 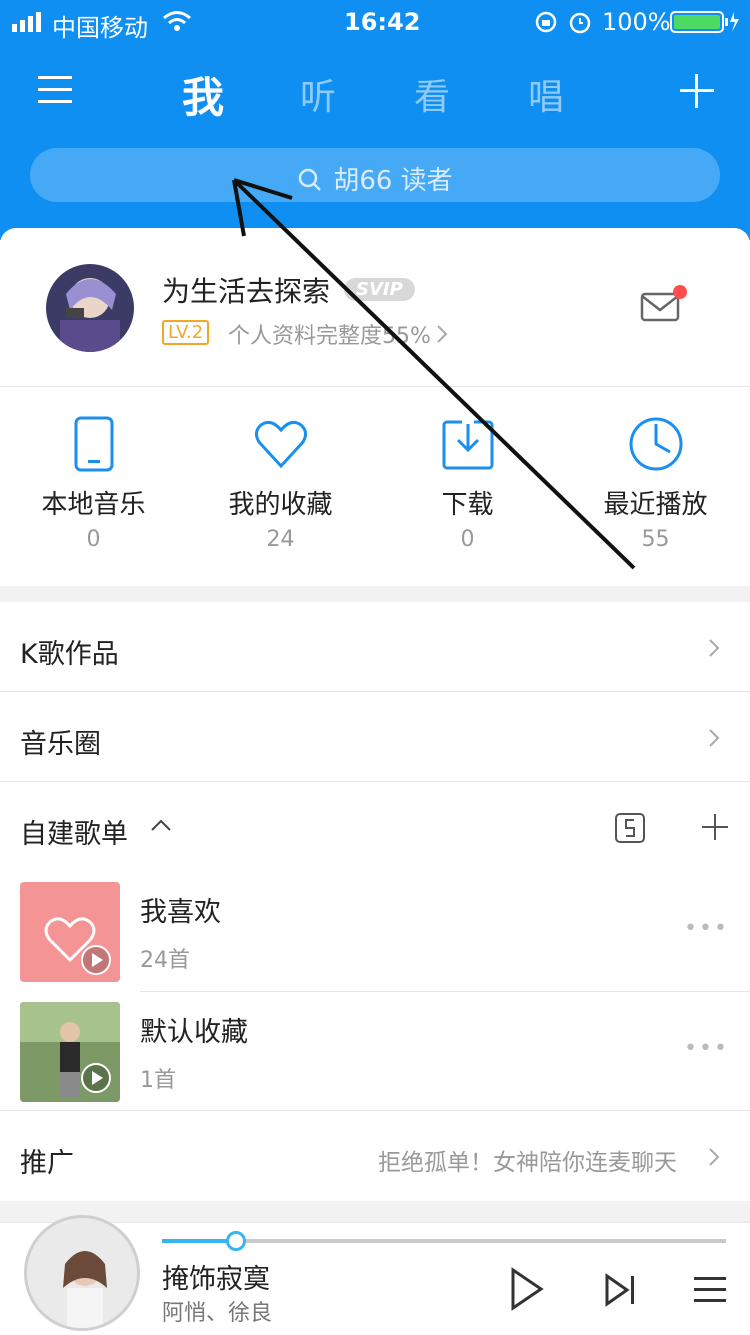 I want to click on heart-icon, so click(x=280, y=444).